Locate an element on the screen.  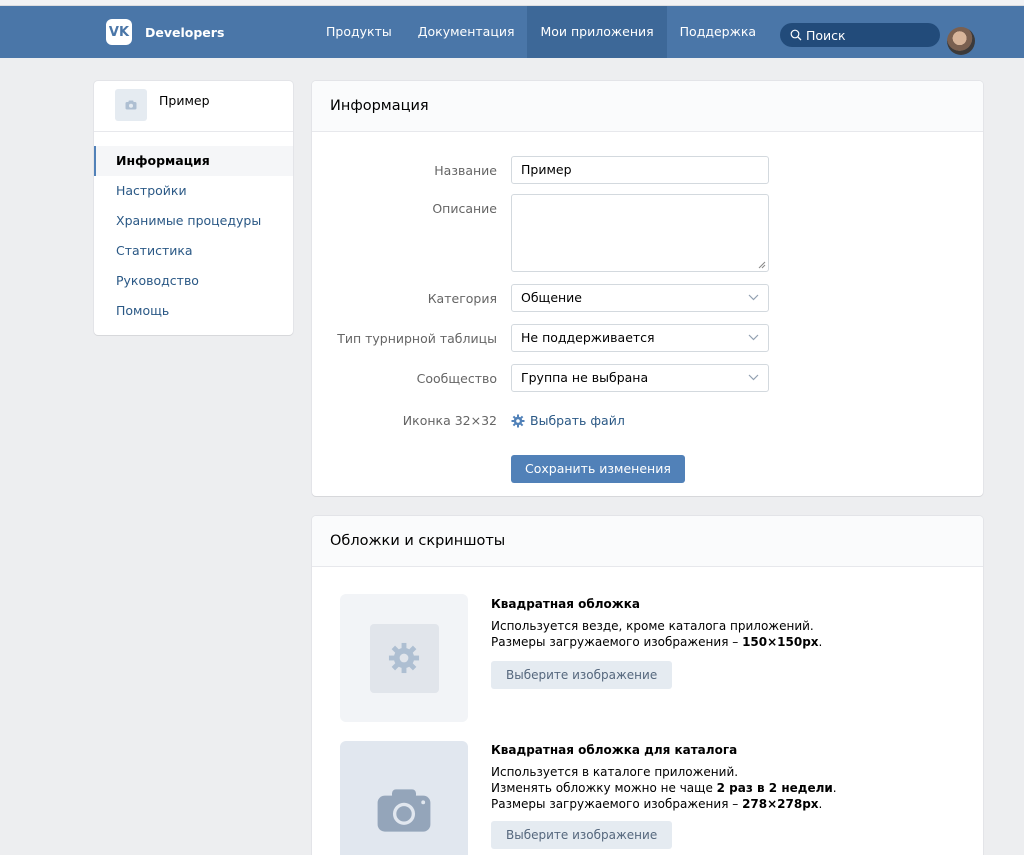
icon-label: Иконка 32×32 is located at coordinates (449, 420).